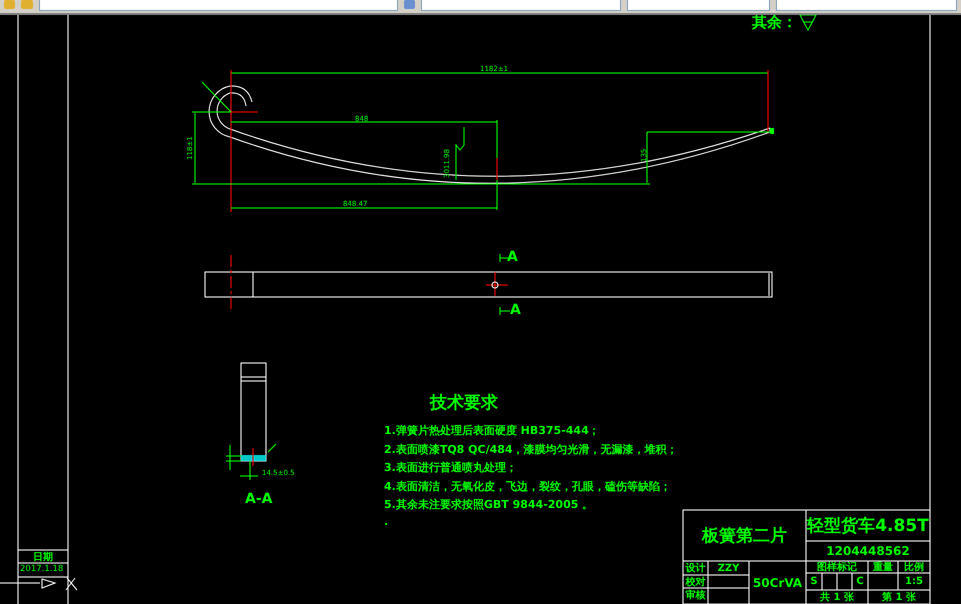 This screenshot has width=961, height=604. I want to click on requirements-title: 技术要求, so click(464, 404).